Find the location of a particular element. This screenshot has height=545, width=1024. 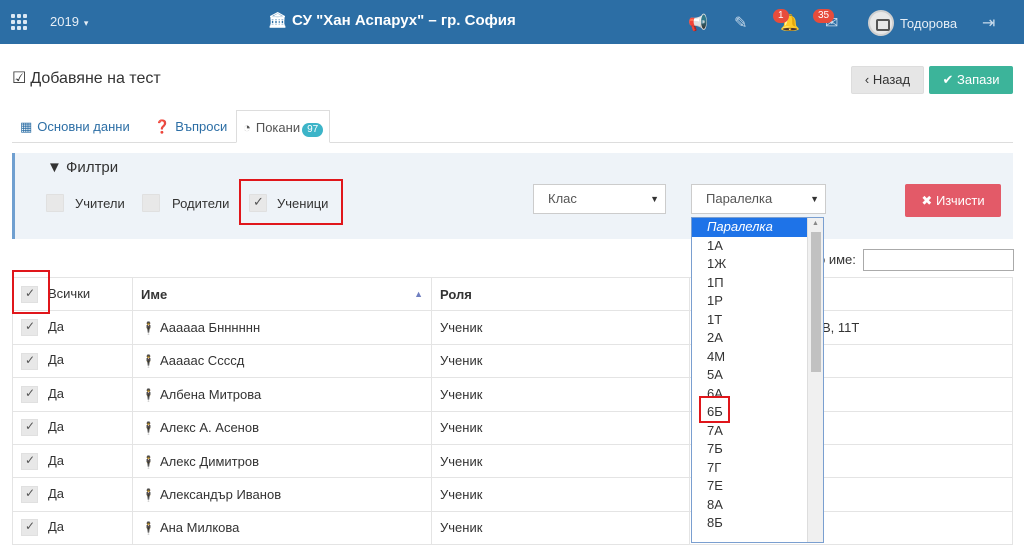

name-cell: 🕴 Алекс А. Асенов is located at coordinates (282, 427).